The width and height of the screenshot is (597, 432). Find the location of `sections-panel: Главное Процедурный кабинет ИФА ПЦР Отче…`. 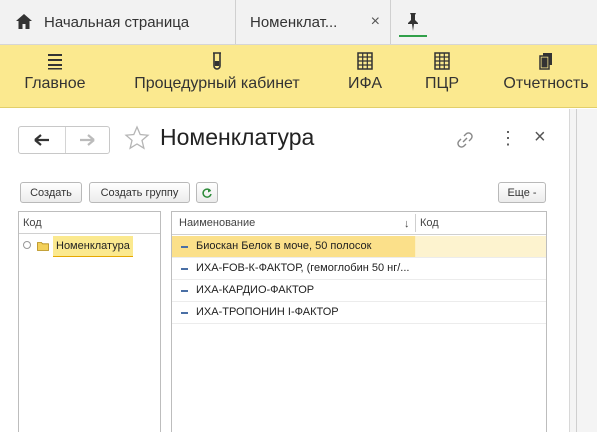

sections-panel: Главное Процедурный кабинет ИФА ПЦР Отче… is located at coordinates (298, 76).